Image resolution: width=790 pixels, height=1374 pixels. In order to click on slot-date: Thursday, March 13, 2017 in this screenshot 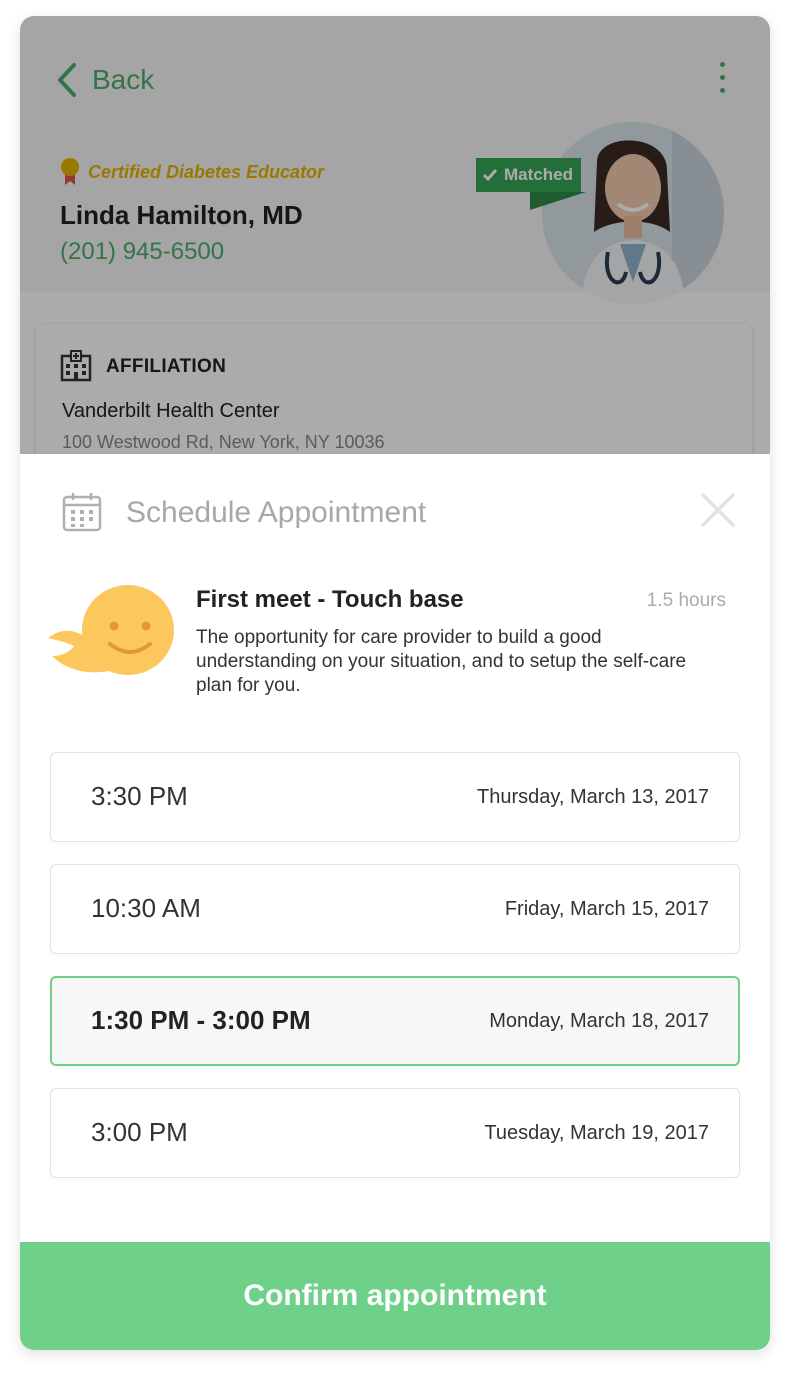, I will do `click(593, 797)`.